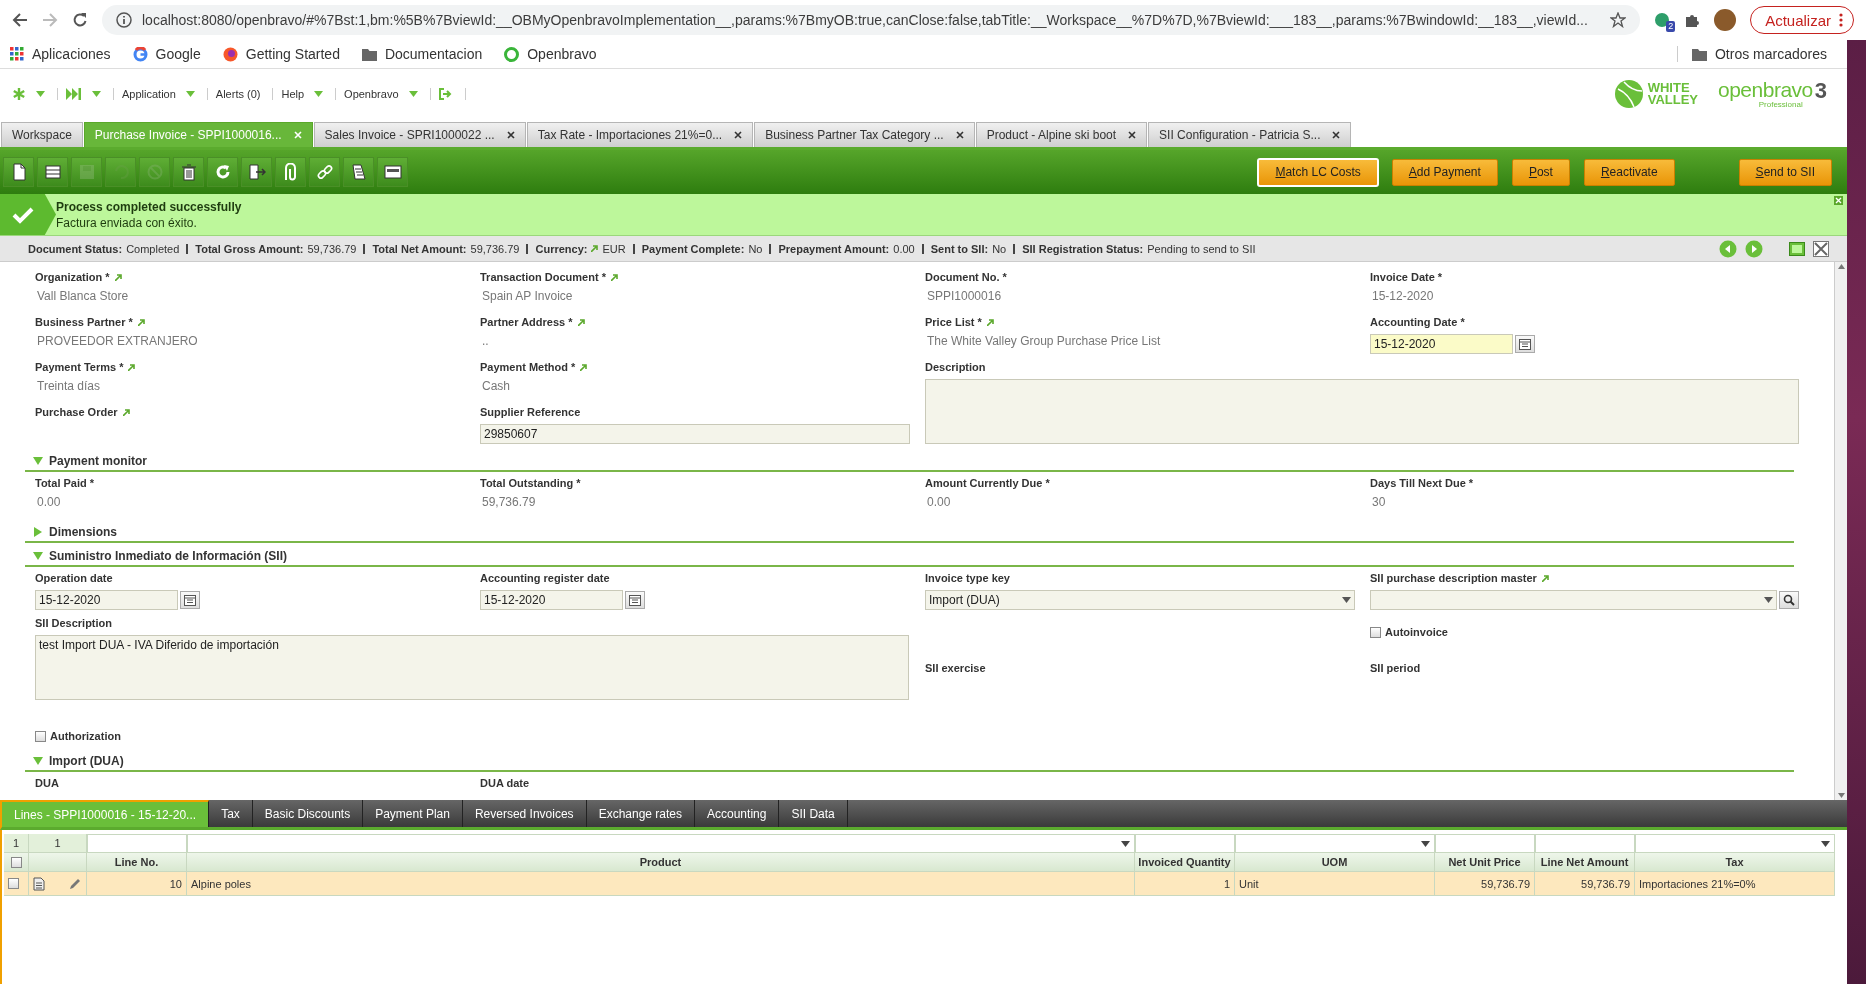 The height and width of the screenshot is (984, 1866). I want to click on bookmark: Getting Started, so click(292, 54).